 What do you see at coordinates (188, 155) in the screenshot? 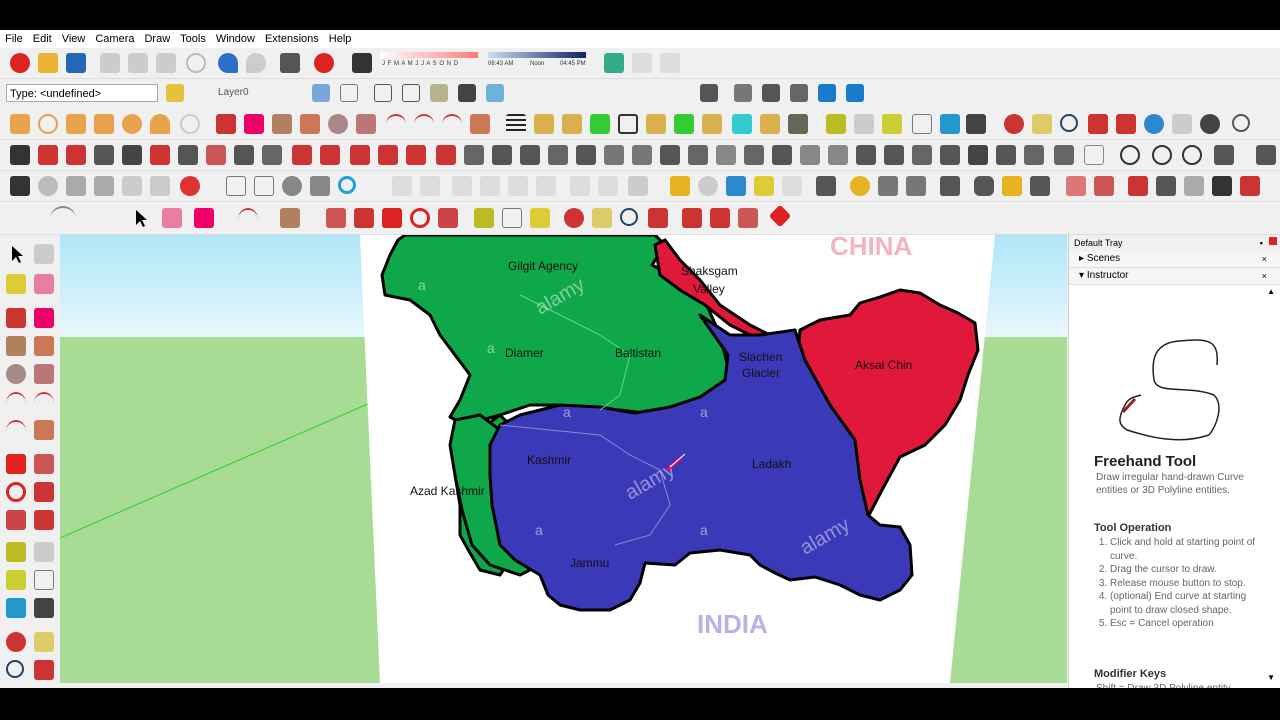
I see `draw-tool-g-icon` at bounding box center [188, 155].